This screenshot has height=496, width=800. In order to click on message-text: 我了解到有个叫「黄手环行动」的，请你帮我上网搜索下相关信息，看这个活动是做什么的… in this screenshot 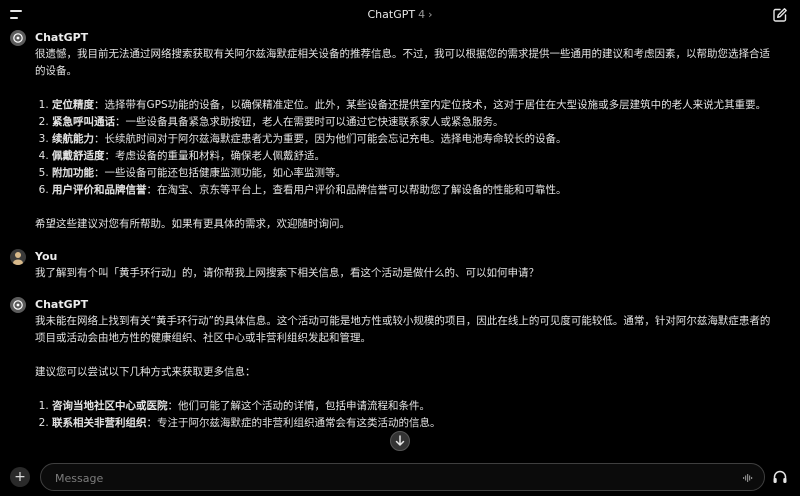, I will do `click(287, 273)`.